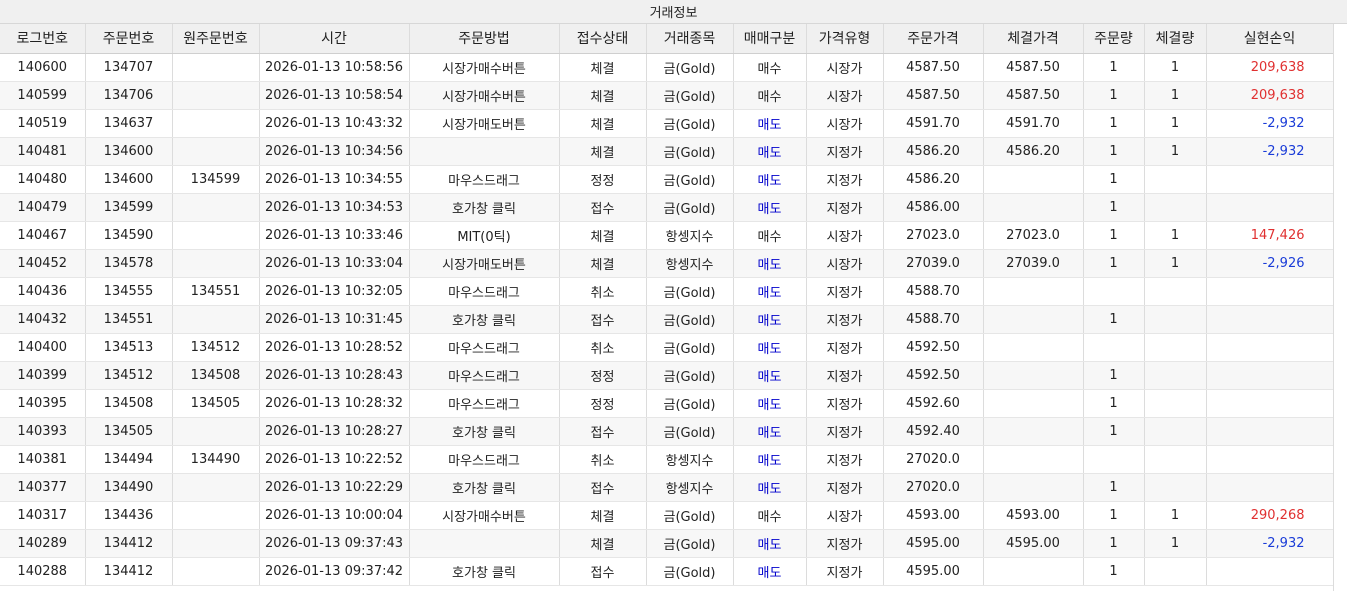 Image resolution: width=1347 pixels, height=591 pixels. What do you see at coordinates (770, 67) in the screenshot?
I see `cell-side: 매수` at bounding box center [770, 67].